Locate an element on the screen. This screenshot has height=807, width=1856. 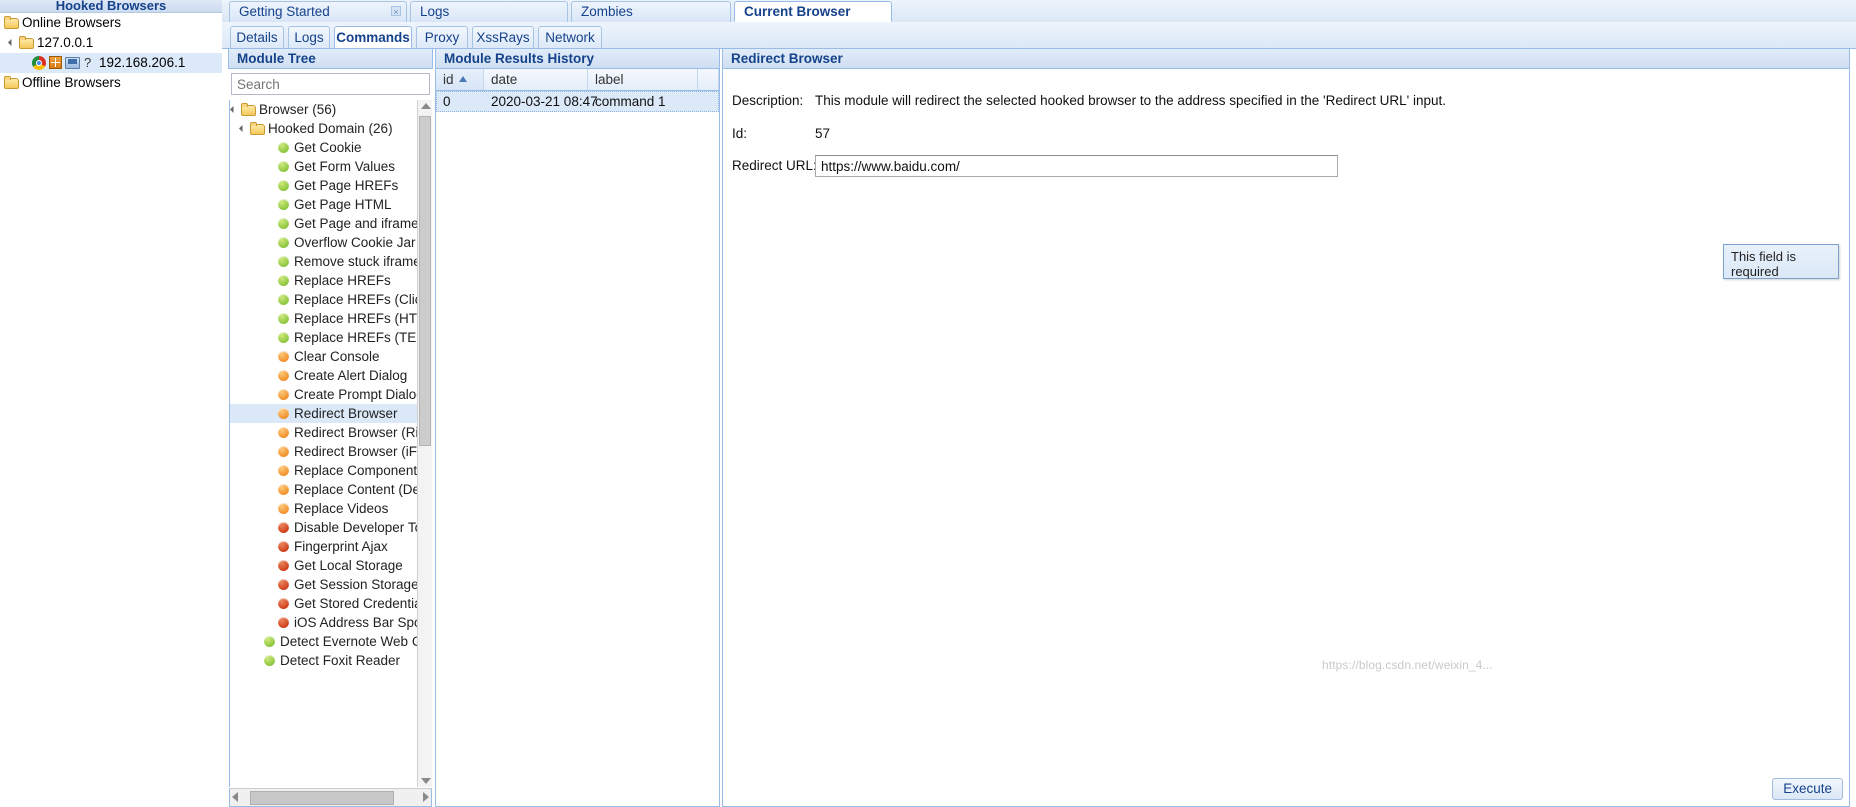
column-header-id: id is located at coordinates (460, 79).